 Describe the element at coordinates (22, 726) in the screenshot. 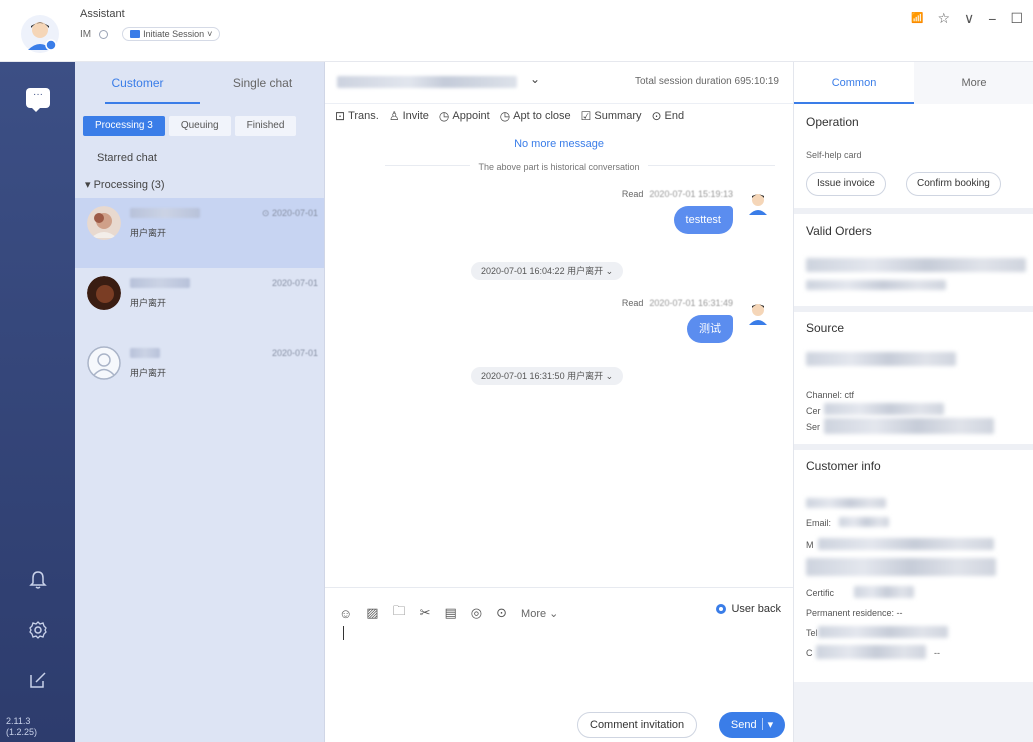

I see `version-label: 2.11.3 (1.2.25)` at that location.